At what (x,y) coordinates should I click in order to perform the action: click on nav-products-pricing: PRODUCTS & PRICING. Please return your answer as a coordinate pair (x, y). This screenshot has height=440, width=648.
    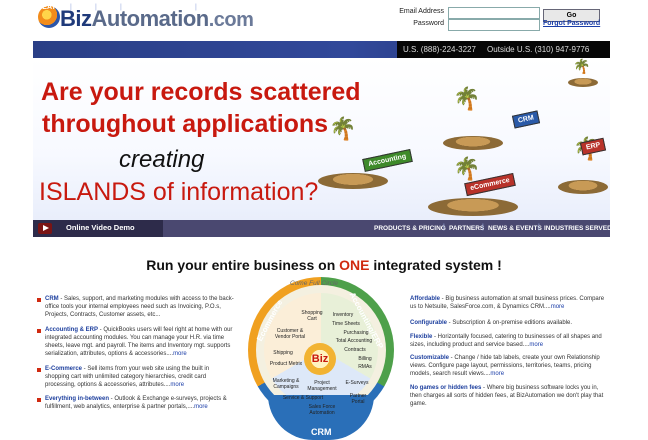
    Looking at the image, I should click on (163, 7).